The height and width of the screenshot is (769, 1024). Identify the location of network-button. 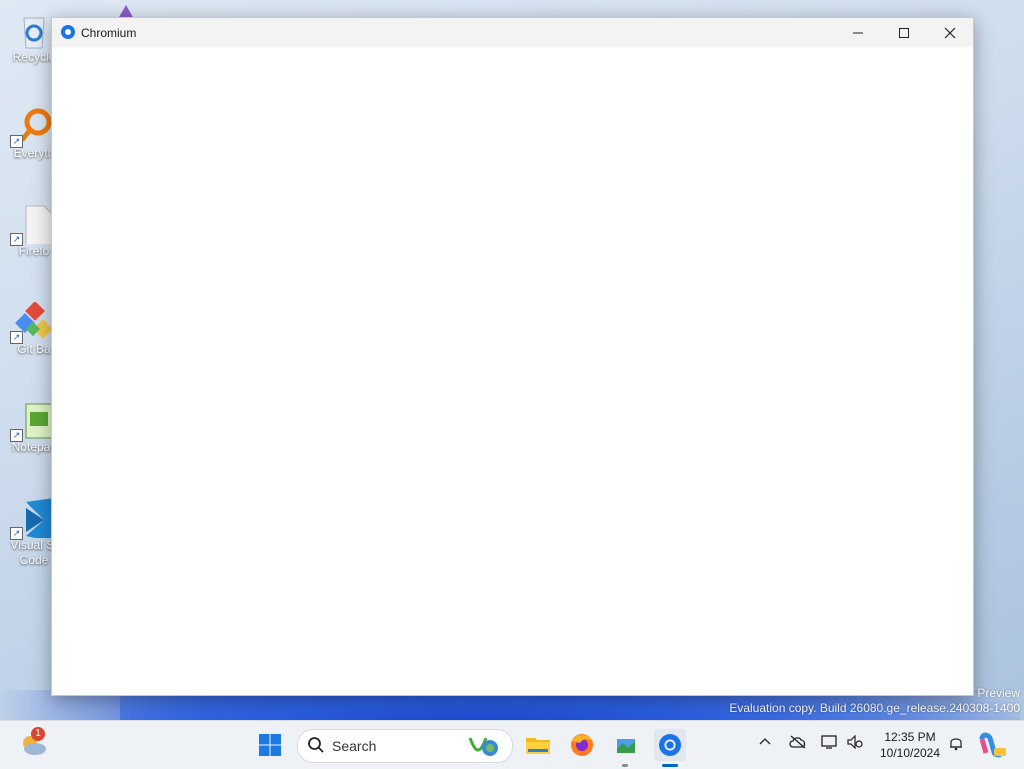
(830, 743).